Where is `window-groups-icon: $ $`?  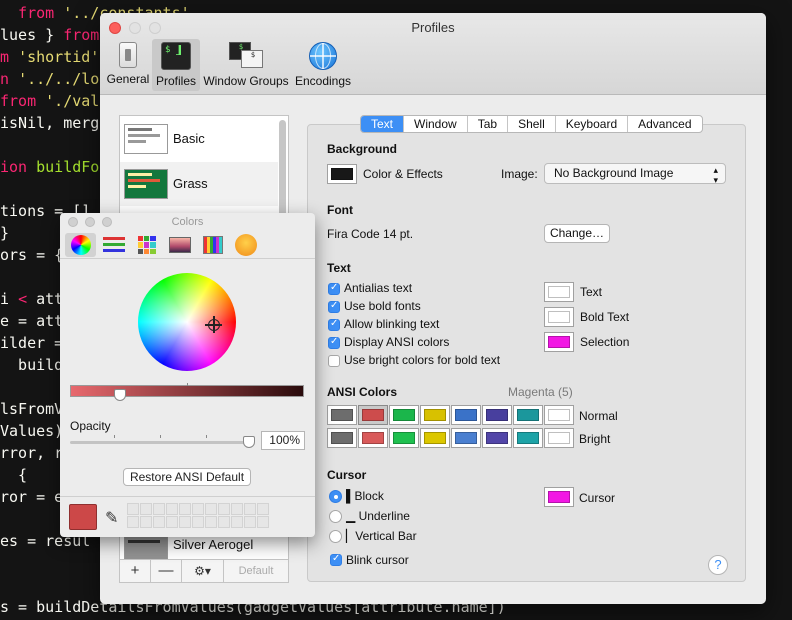
window-groups-icon: $ $ is located at coordinates (246, 56).